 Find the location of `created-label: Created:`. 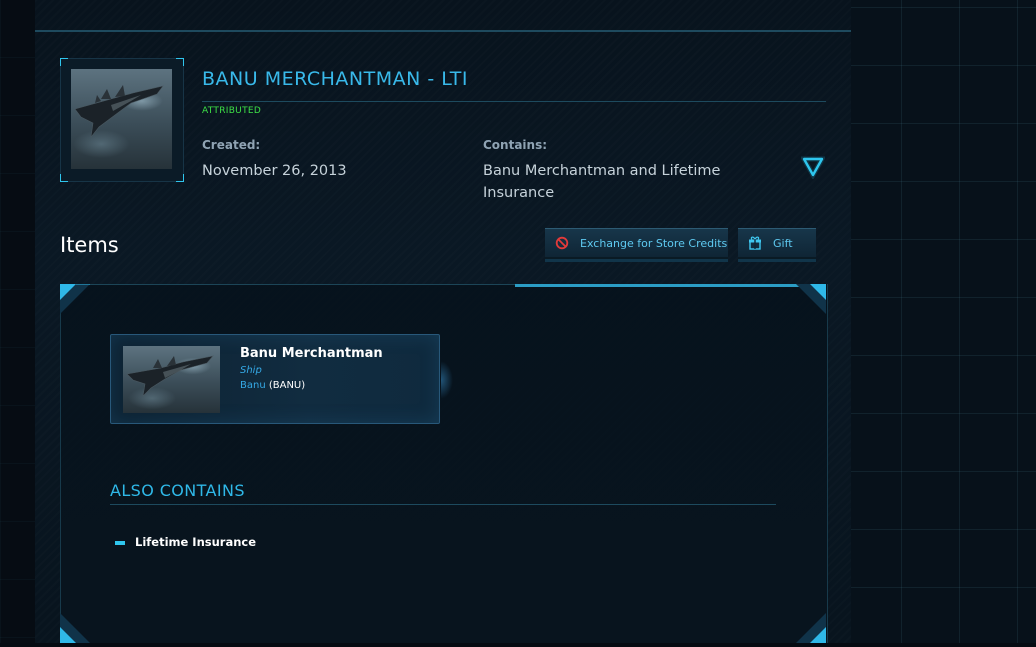

created-label: Created: is located at coordinates (231, 145).